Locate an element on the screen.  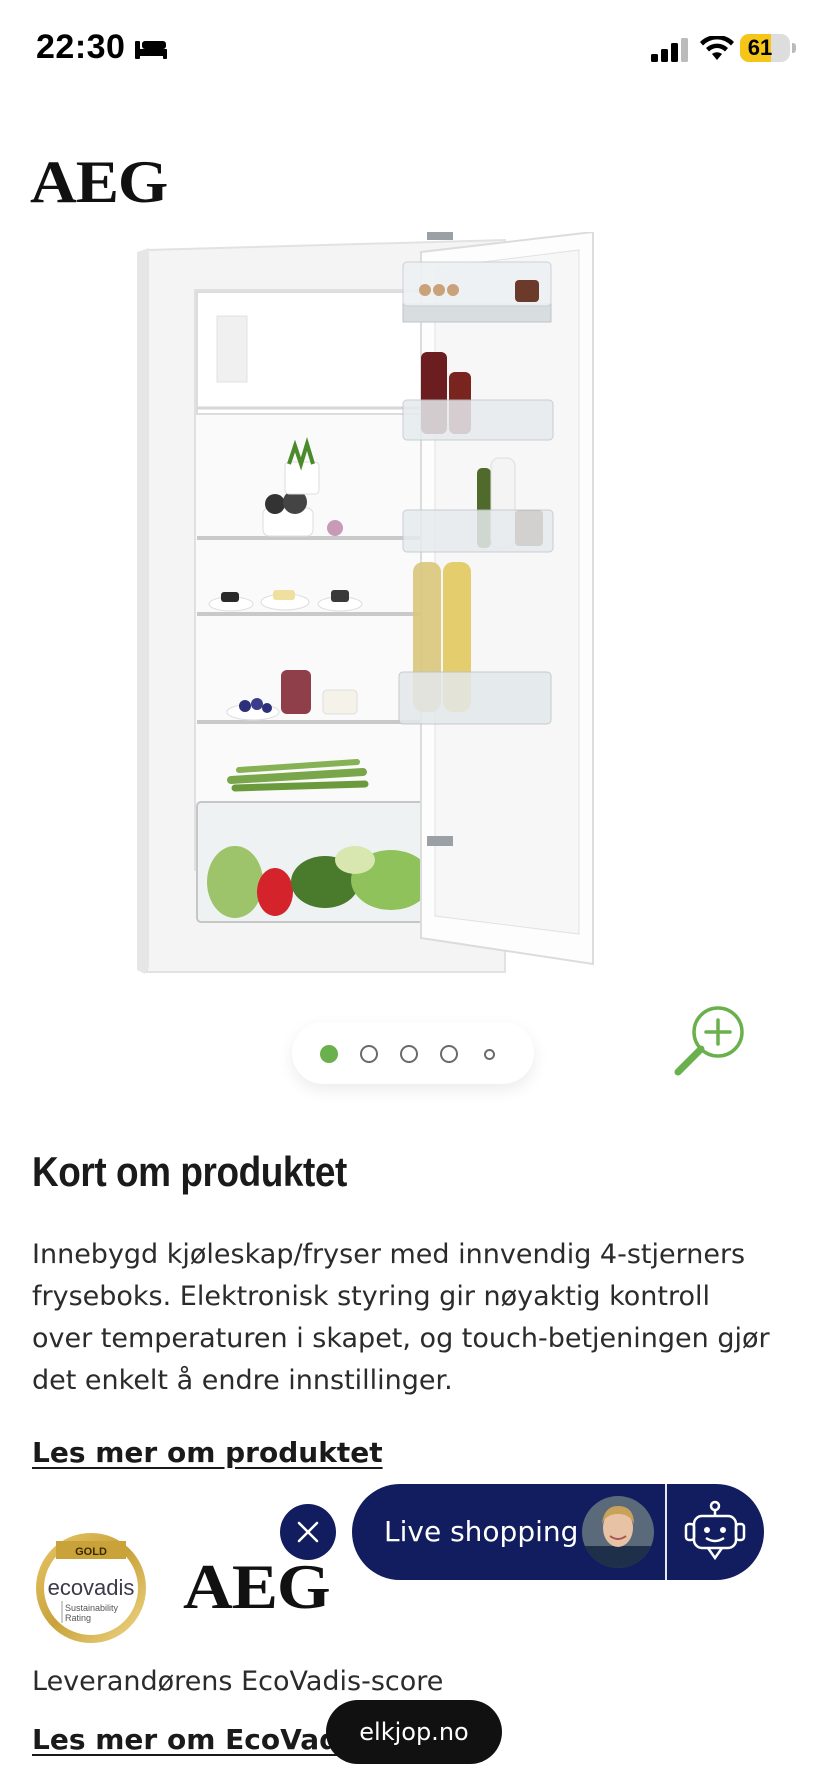
live-shopping-divider is located at coordinates (666, 1532).